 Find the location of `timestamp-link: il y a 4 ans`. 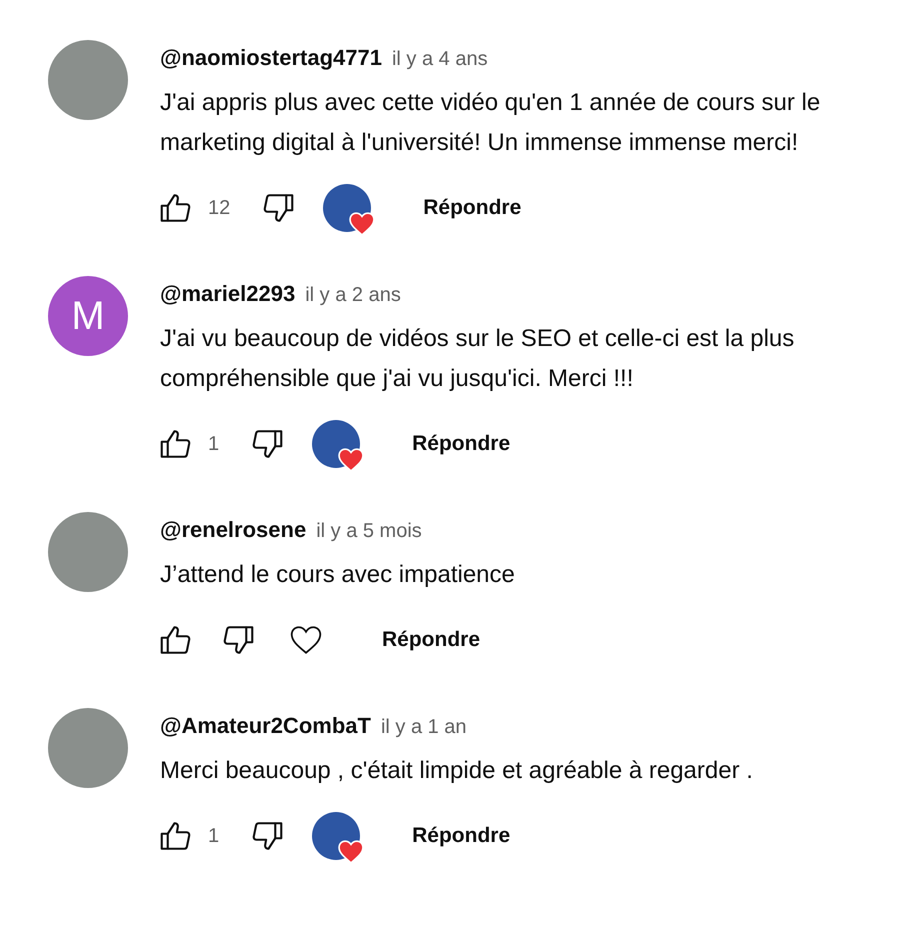

timestamp-link: il y a 4 ans is located at coordinates (440, 59).